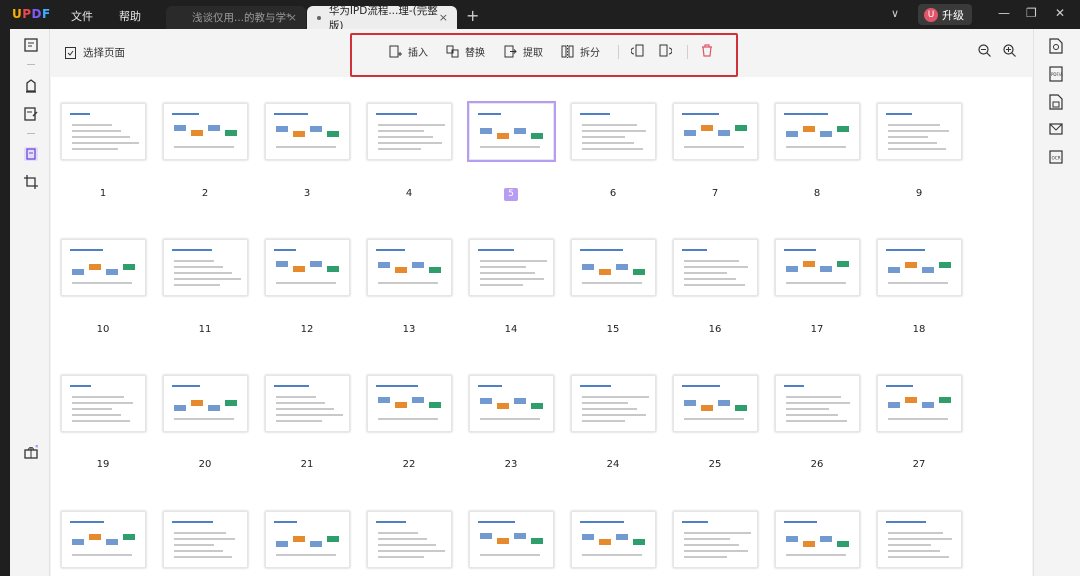 This screenshot has height=576, width=1080. What do you see at coordinates (95, 52) in the screenshot?
I see `select-pages-button: 选择页面` at bounding box center [95, 52].